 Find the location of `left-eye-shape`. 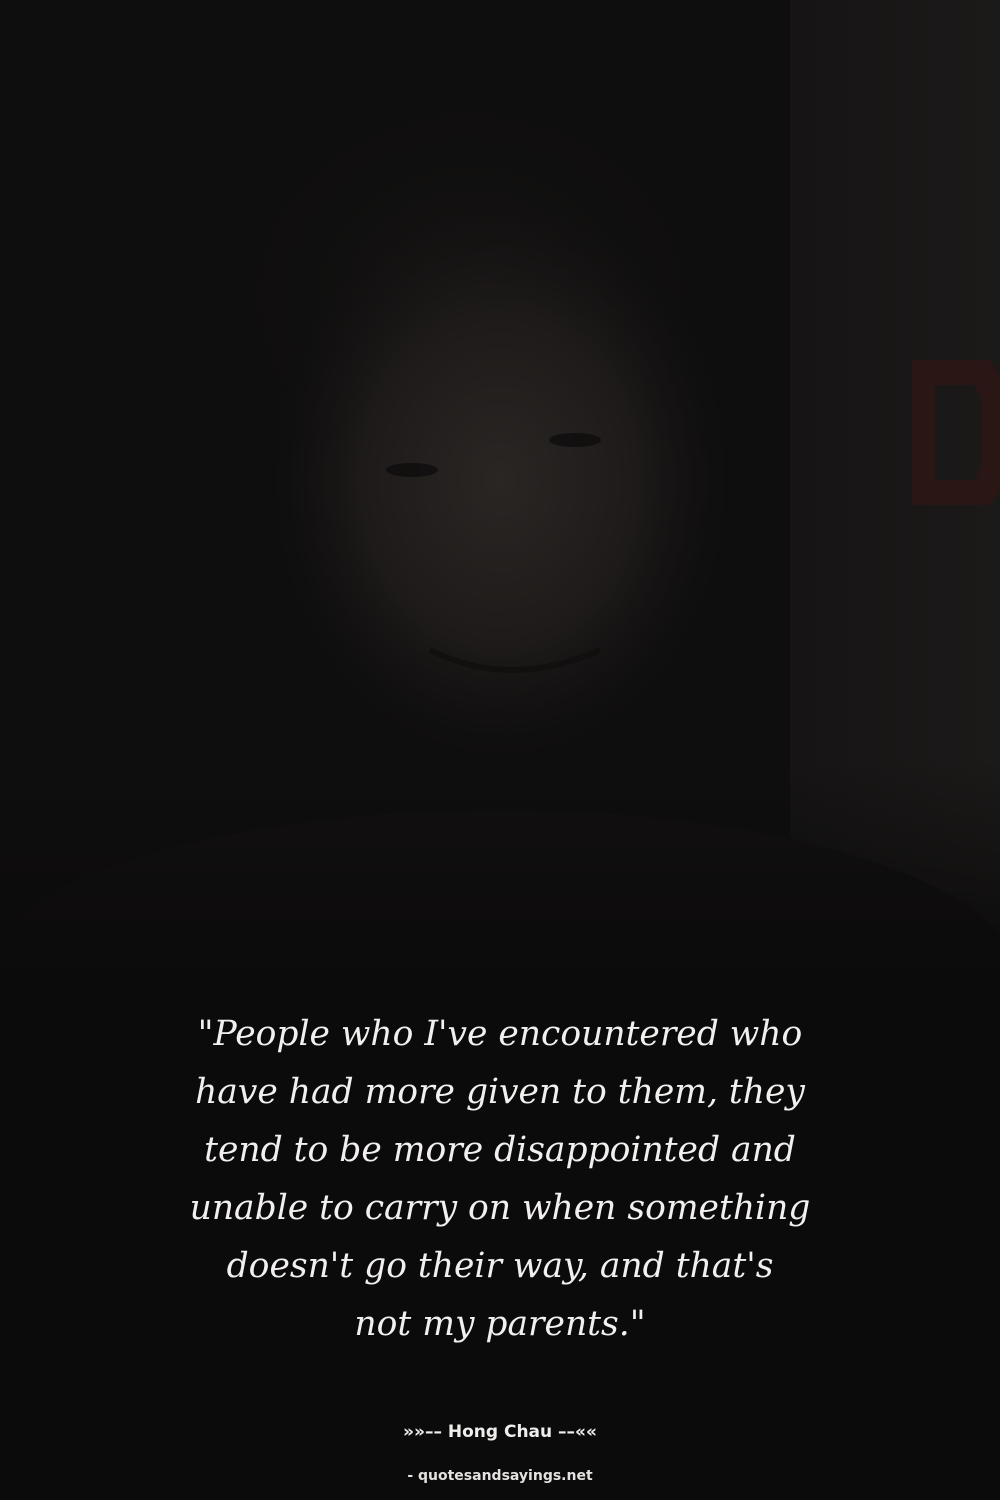

left-eye-shape is located at coordinates (412, 470).